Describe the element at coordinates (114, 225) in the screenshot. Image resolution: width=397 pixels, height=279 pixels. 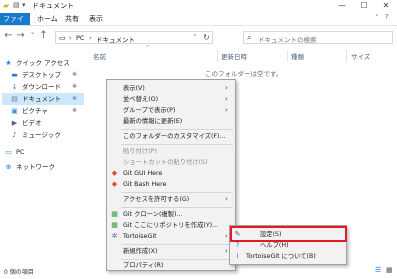
I see `git-create-repo-icon: ▦` at that location.